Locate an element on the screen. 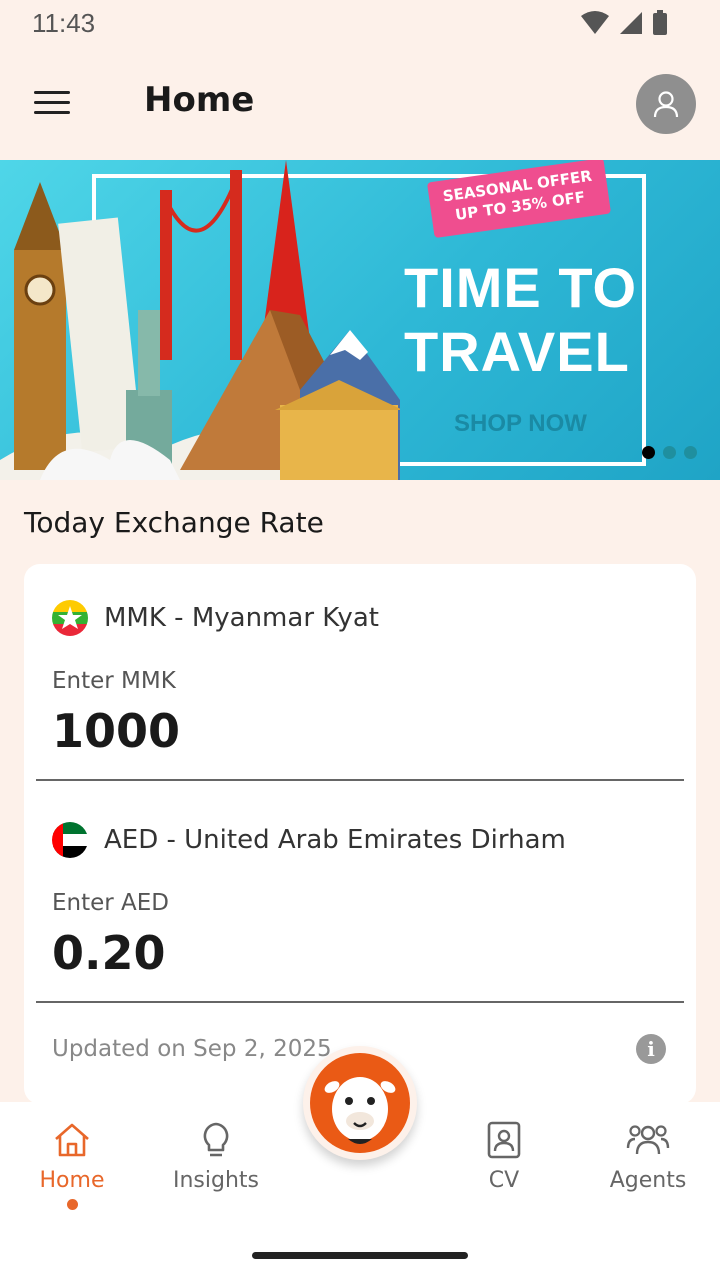  battery-icon is located at coordinates (660, 22).